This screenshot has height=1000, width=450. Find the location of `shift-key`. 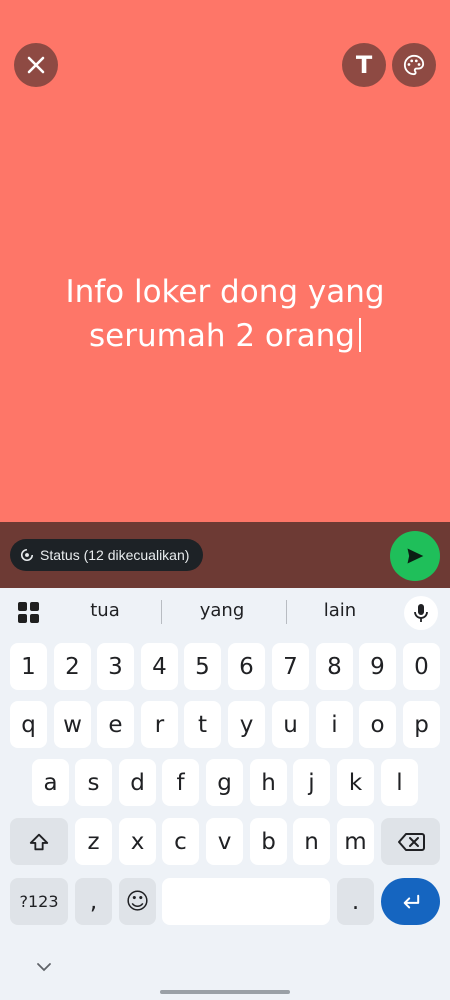

shift-key is located at coordinates (39, 841).